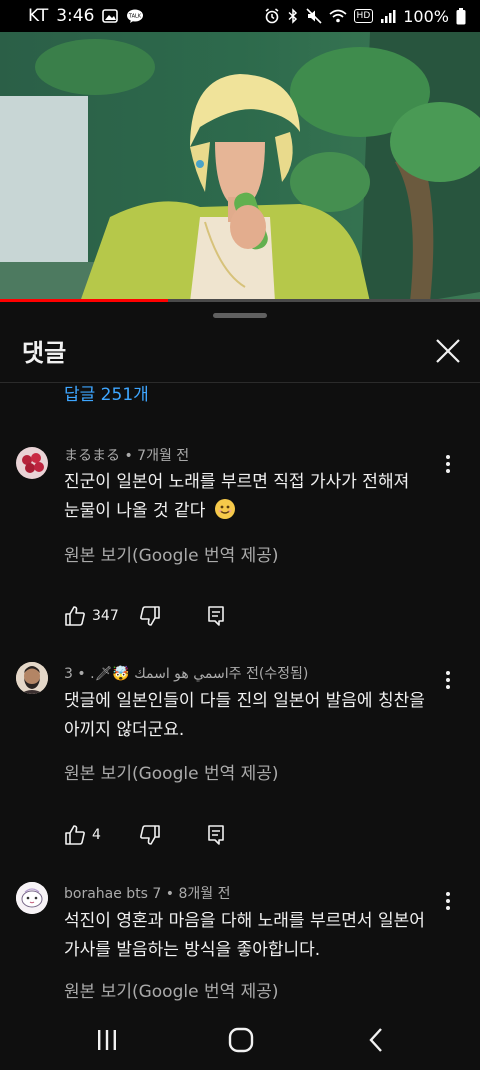  I want to click on like-button: 4, so click(82, 835).